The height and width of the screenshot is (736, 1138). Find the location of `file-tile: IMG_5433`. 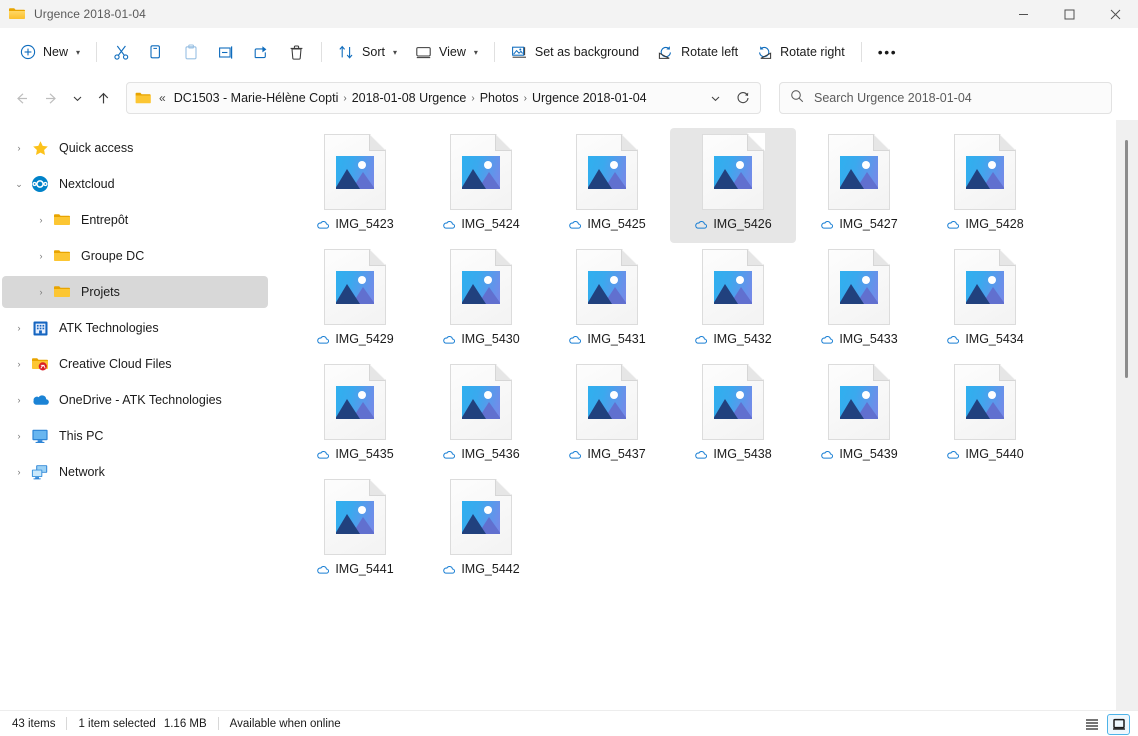

file-tile: IMG_5433 is located at coordinates (859, 300).